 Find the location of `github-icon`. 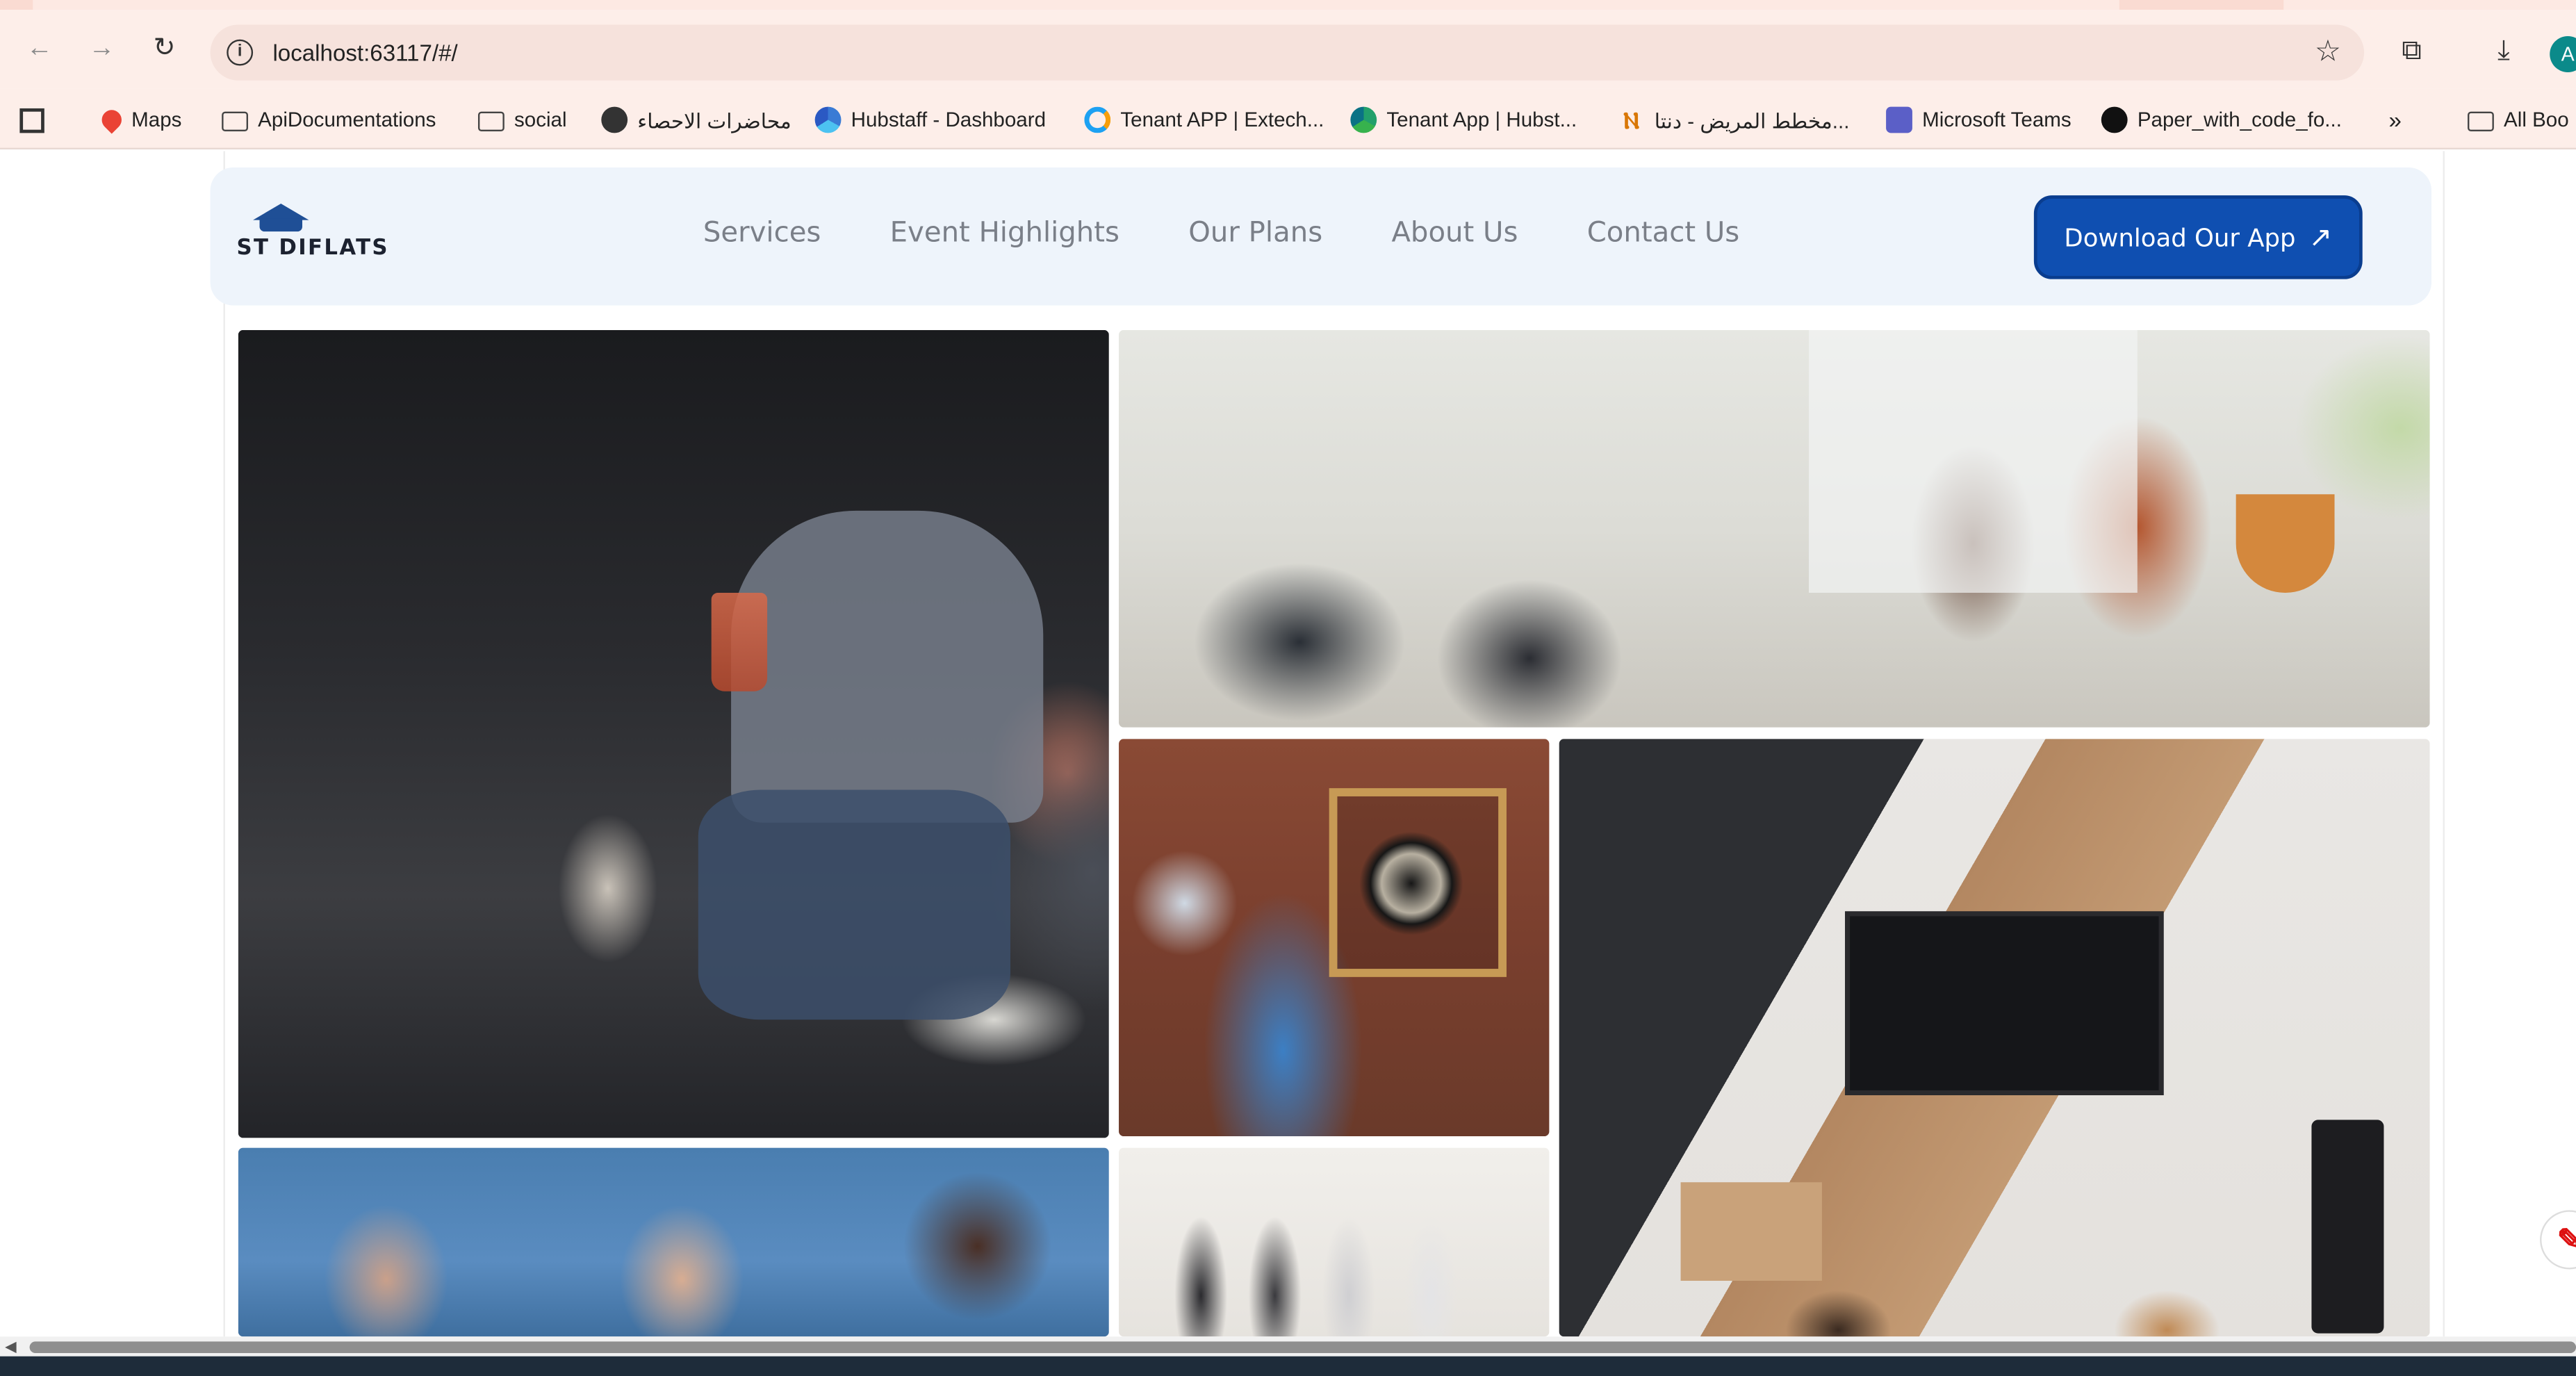

github-icon is located at coordinates (2114, 119).